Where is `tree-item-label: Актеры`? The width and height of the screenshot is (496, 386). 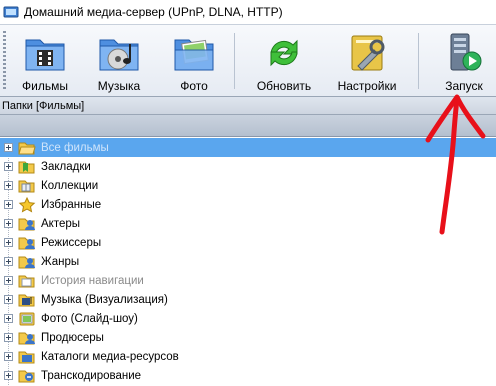
tree-item-label: Актеры is located at coordinates (61, 223).